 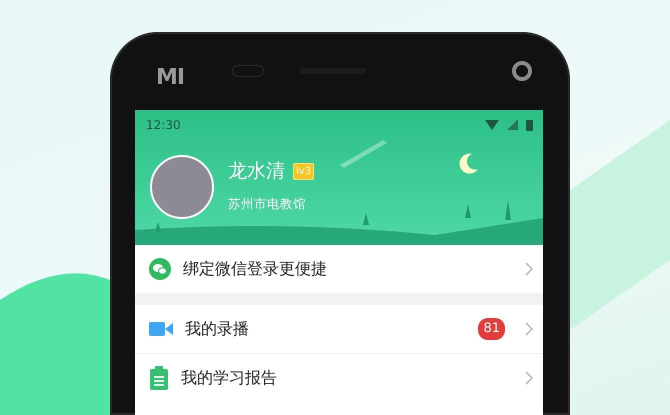 What do you see at coordinates (492, 124) in the screenshot?
I see `wifi-icon` at bounding box center [492, 124].